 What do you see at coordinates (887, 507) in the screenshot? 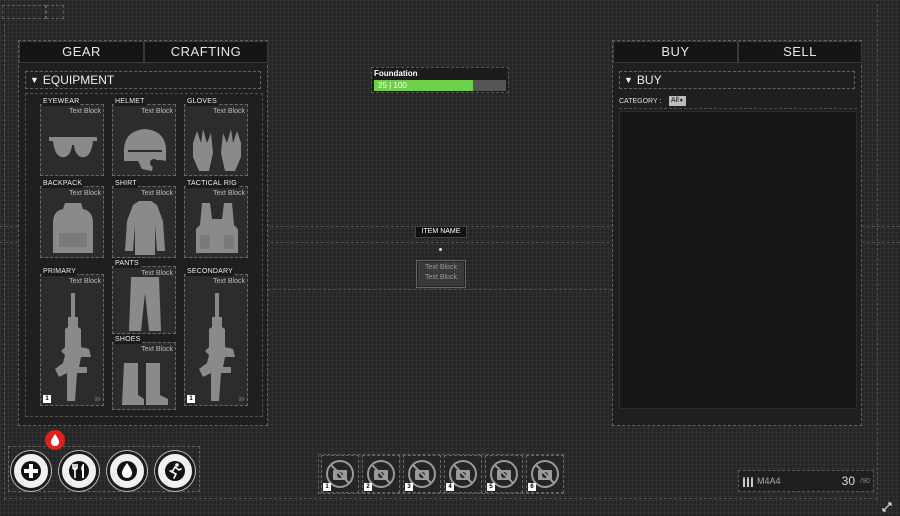
I see `resize-handle-icon` at bounding box center [887, 507].